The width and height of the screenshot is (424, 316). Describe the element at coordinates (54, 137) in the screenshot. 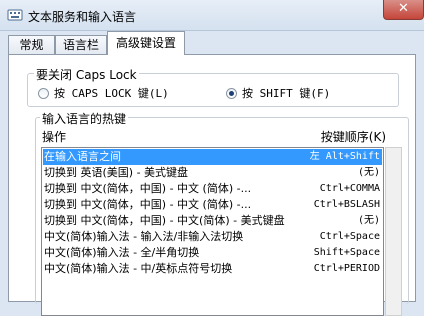

I see `column-header-action: 操作` at that location.